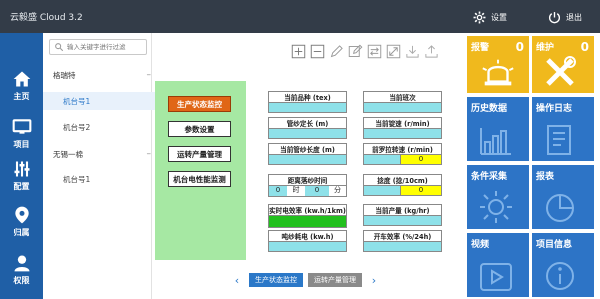 This screenshot has width=600, height=299. Describe the element at coordinates (337, 191) in the screenshot. I see `minutes-unit: 分` at that location.